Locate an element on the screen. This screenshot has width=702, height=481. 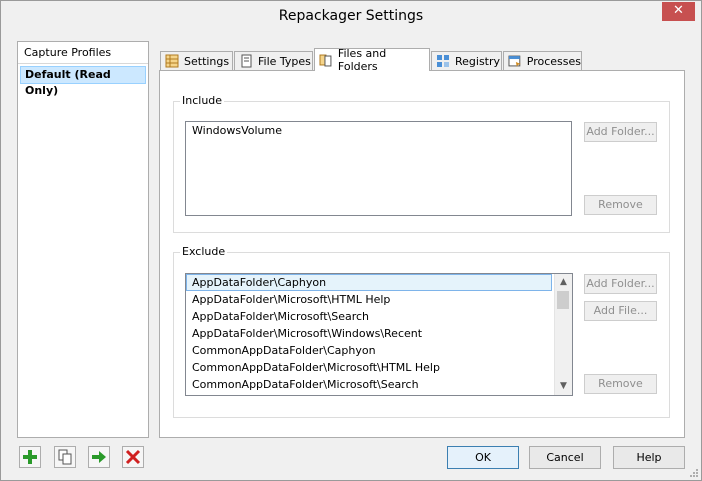
include-label: Include is located at coordinates (202, 100).